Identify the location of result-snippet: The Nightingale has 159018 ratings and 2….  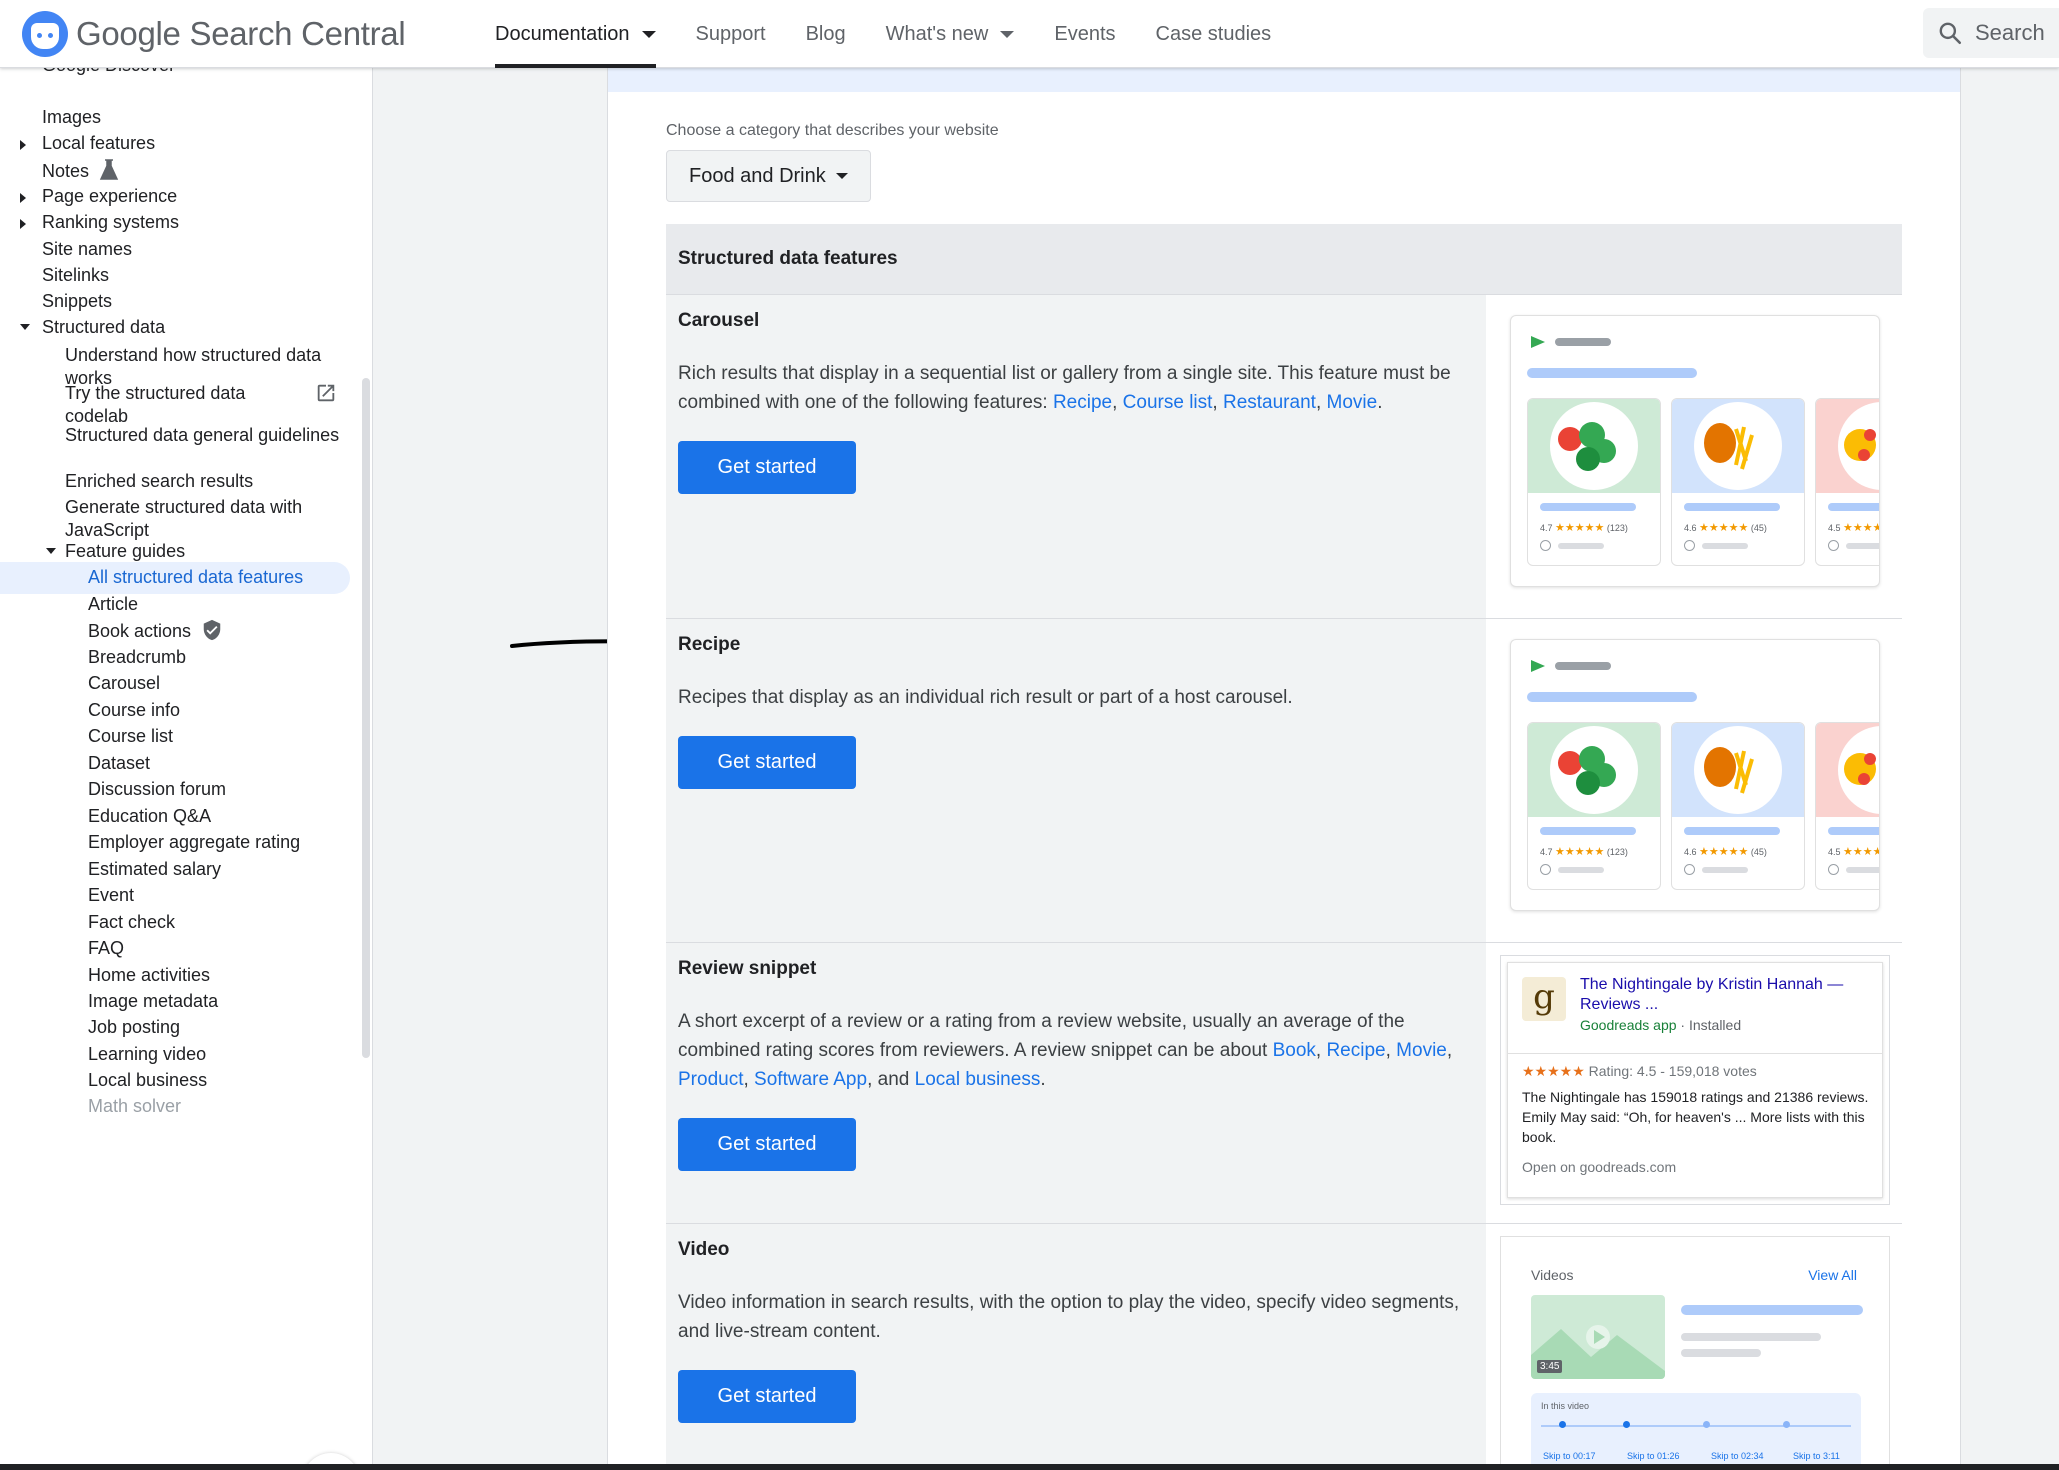
(1695, 1117).